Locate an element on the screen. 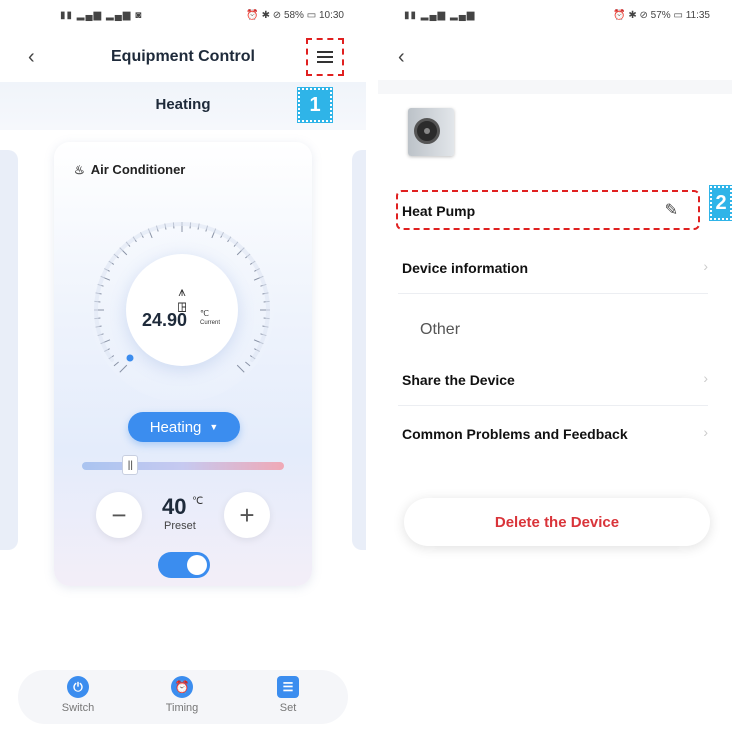 This screenshot has height=731, width=732. minus-icon: − is located at coordinates (119, 514).